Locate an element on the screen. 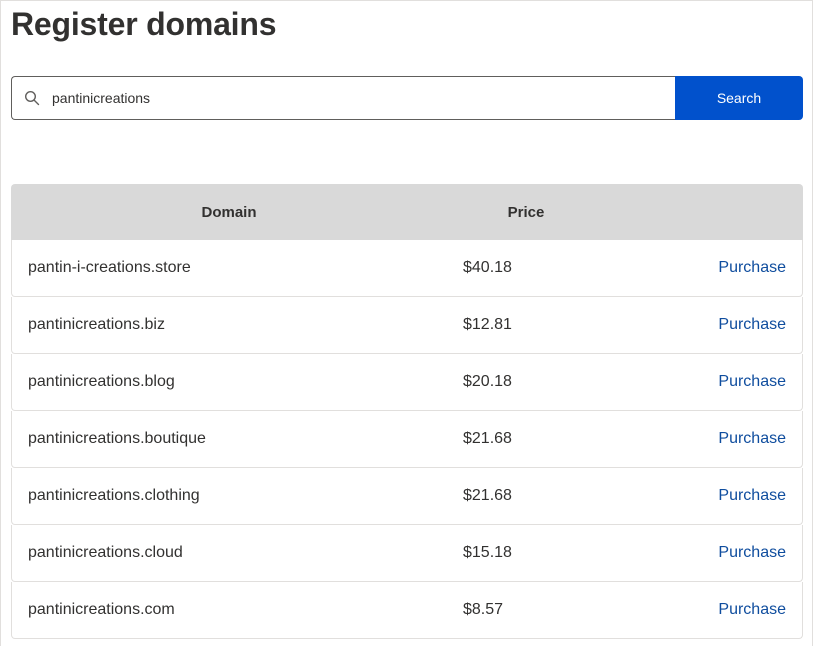  price-cell: $12.81 is located at coordinates (487, 324).